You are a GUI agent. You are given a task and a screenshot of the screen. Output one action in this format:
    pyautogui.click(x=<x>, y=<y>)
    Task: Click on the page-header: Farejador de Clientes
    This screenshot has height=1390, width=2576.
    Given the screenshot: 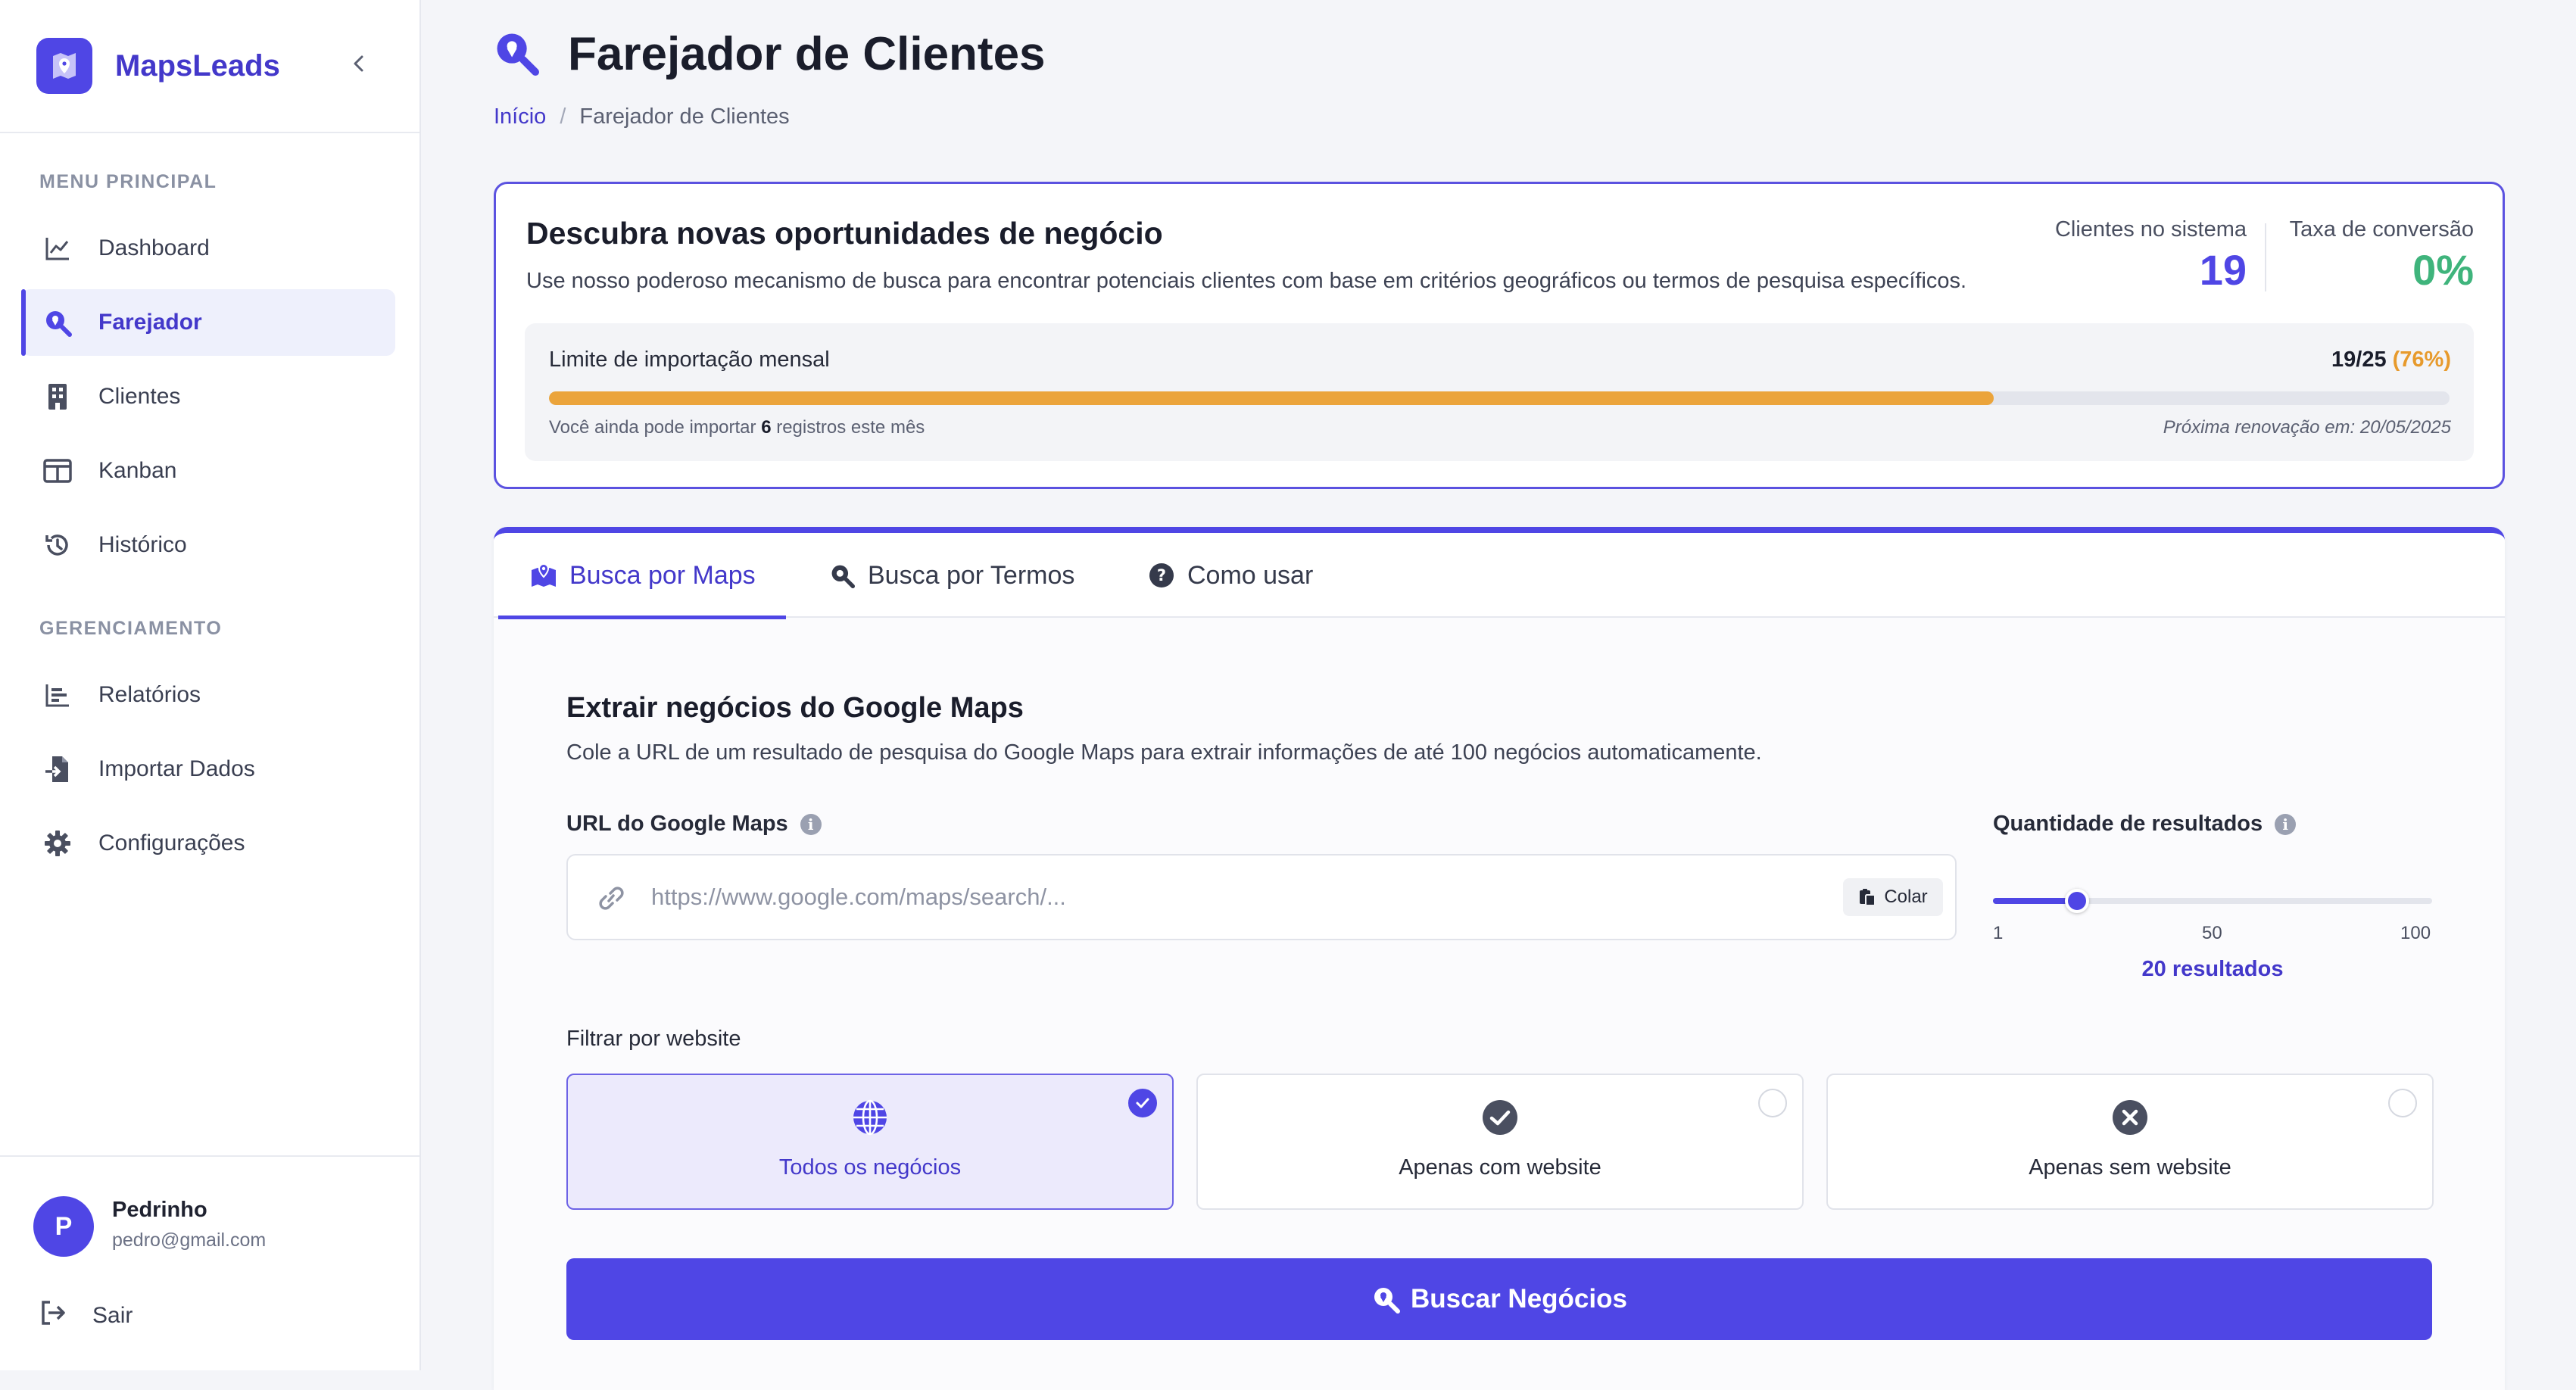 What is the action you would take?
    pyautogui.click(x=769, y=54)
    